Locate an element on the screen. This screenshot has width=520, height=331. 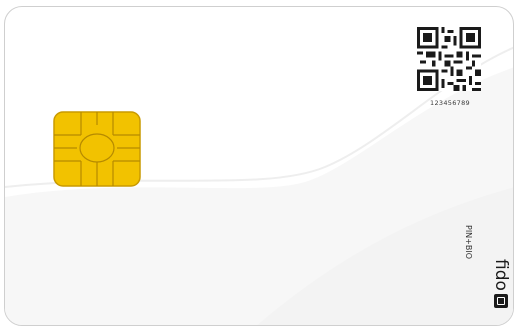
fido-logo: fido is located at coordinates (501, 283).